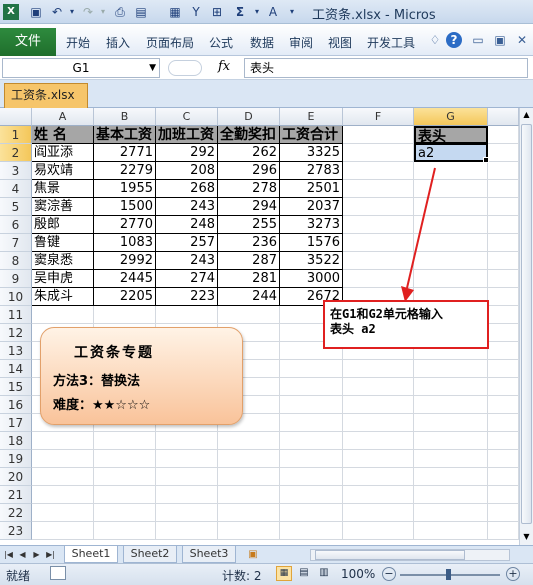 This screenshot has width=533, height=585. I want to click on cell: 吴申虎, so click(63, 279).